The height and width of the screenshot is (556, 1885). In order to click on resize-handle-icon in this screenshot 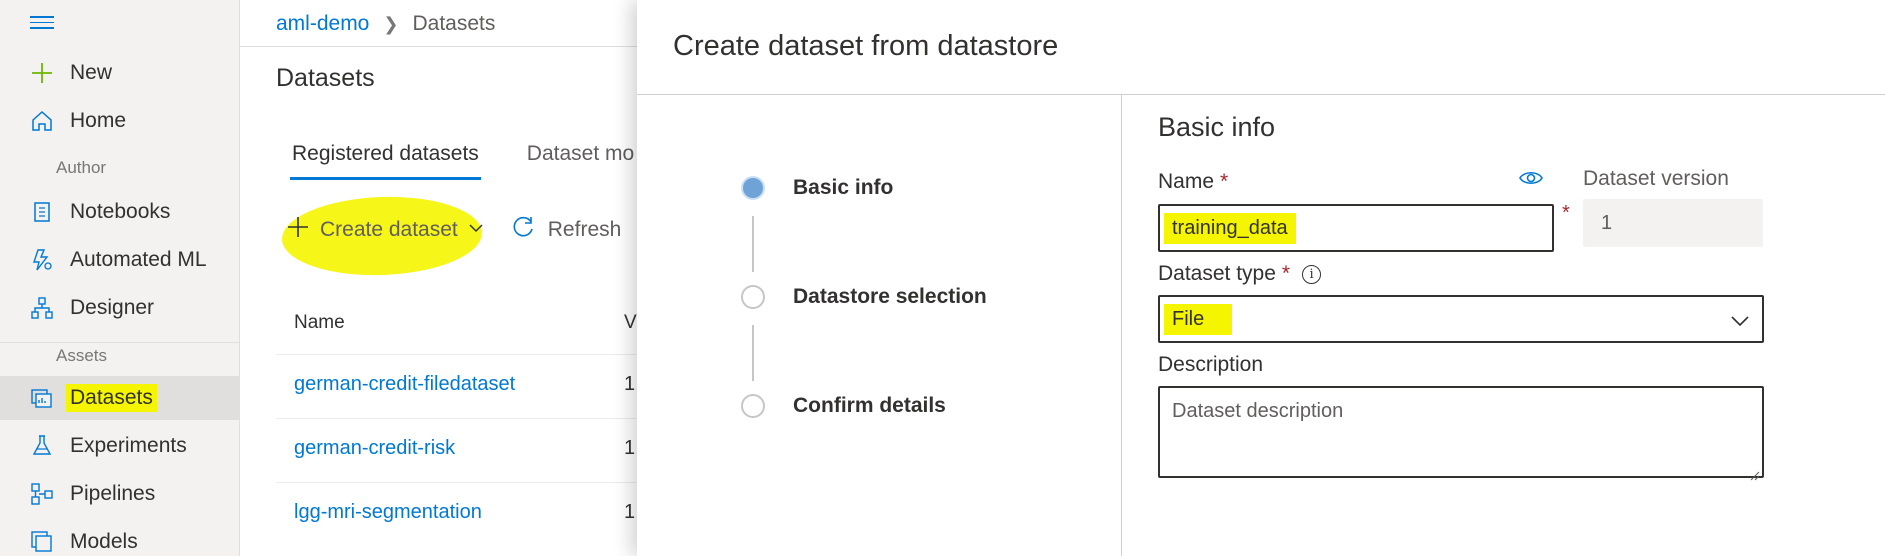, I will do `click(1755, 472)`.